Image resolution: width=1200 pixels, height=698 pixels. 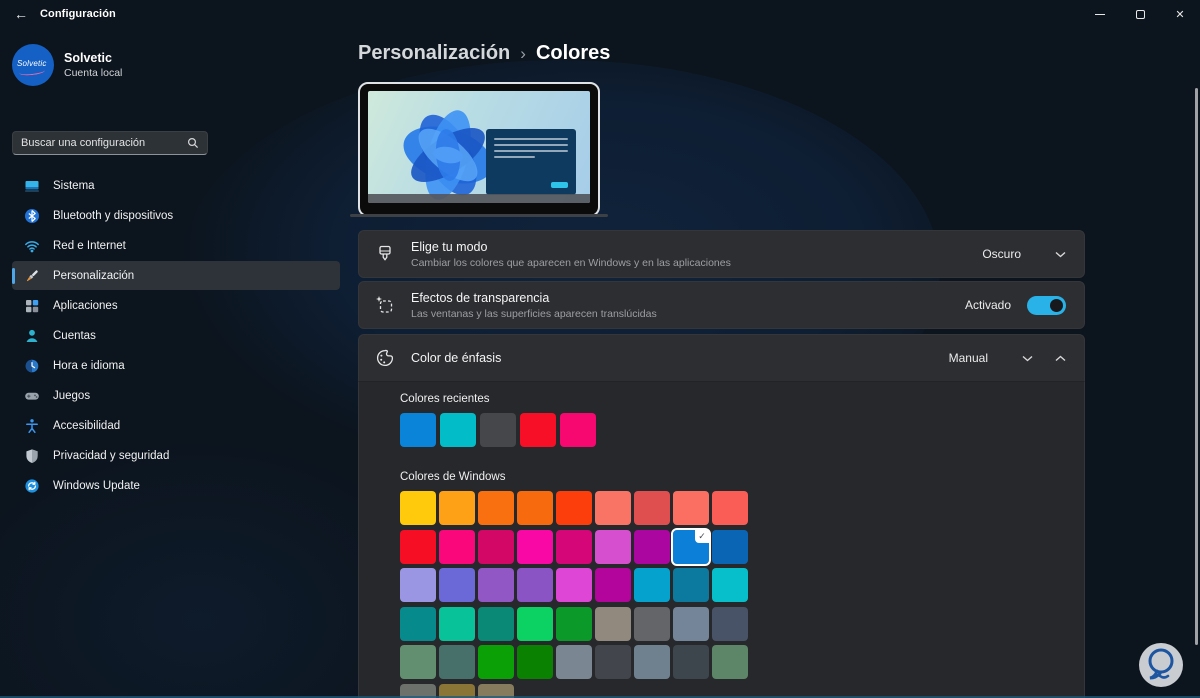 I want to click on sidebar-item-red-e-internet: Red e Internet, so click(x=176, y=245).